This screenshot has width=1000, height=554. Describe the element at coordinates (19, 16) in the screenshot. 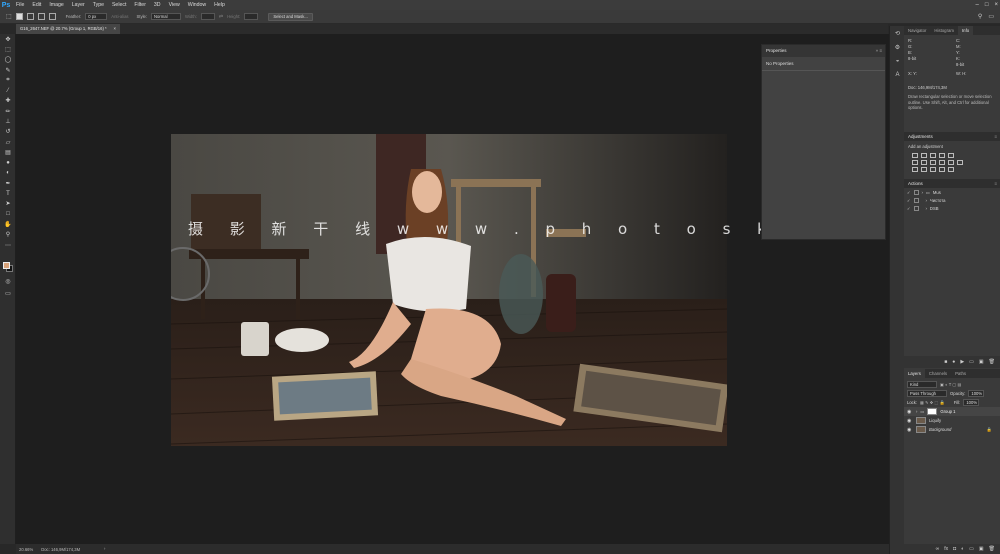

I see `new-selection-icon` at that location.